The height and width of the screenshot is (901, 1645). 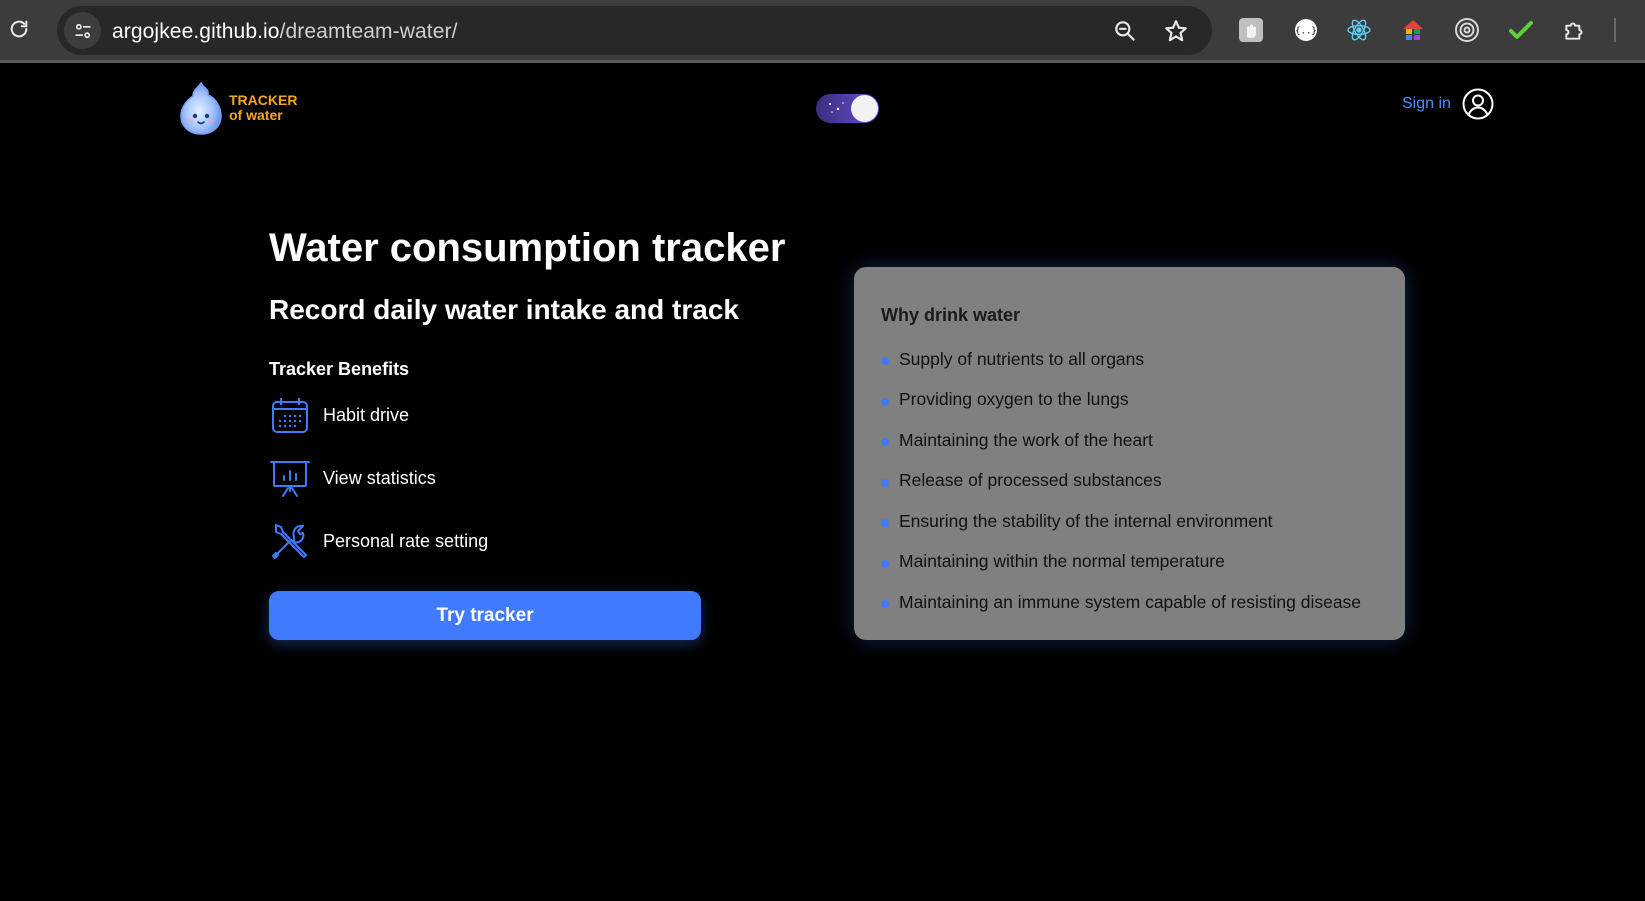 What do you see at coordinates (634, 30) in the screenshot?
I see `address-bar: argojkee.github.io/dreamteam-water/` at bounding box center [634, 30].